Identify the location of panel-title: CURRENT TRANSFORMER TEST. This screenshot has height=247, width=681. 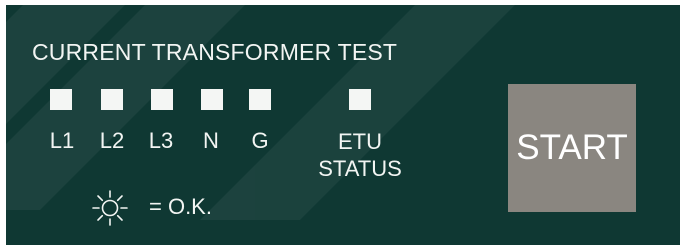
(215, 52).